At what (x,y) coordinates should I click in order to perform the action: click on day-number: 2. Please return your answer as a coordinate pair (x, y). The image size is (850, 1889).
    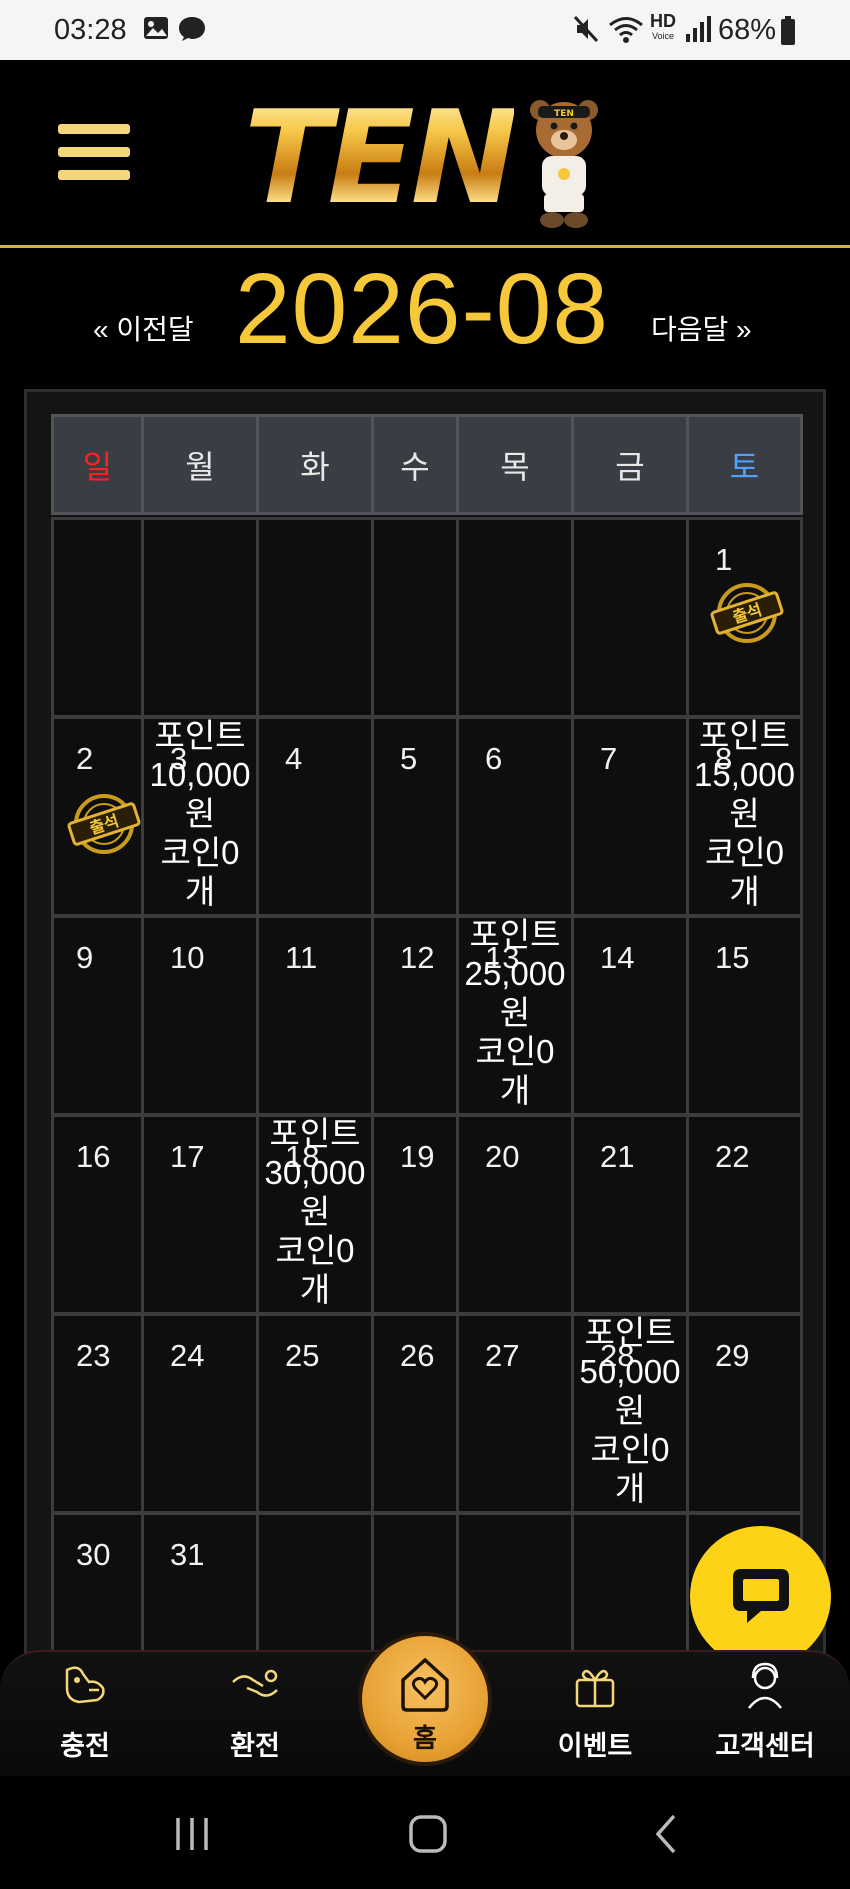
    Looking at the image, I should click on (85, 758).